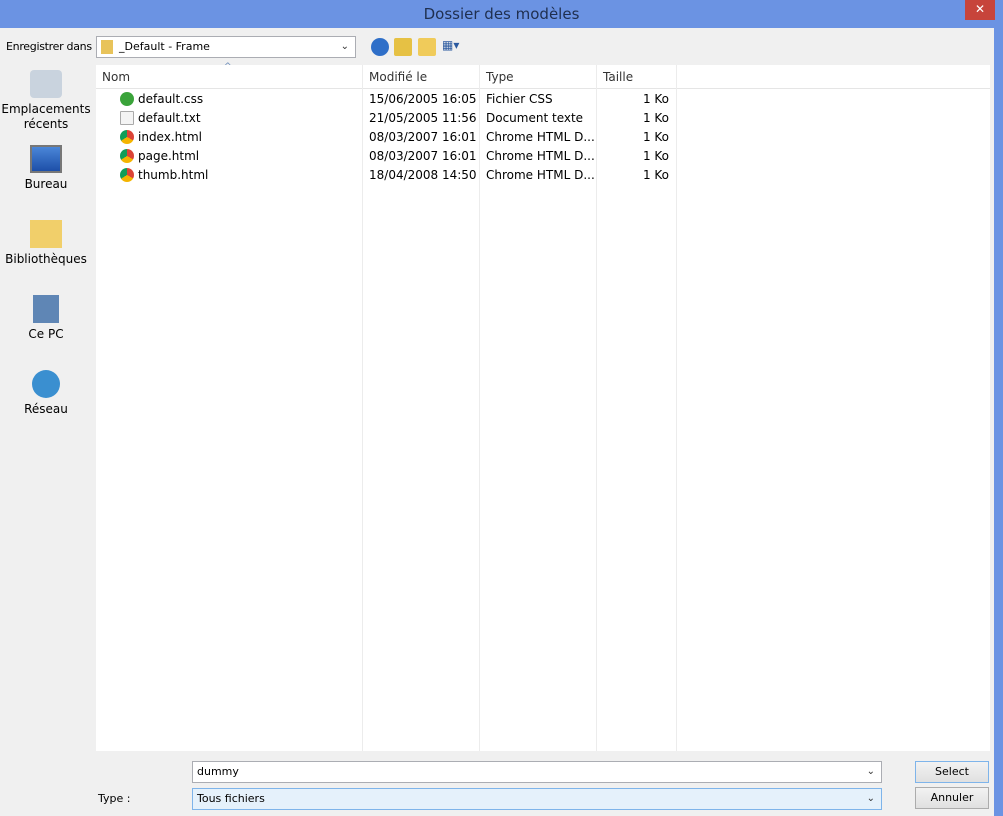 The image size is (1003, 816). Describe the element at coordinates (46, 334) in the screenshot. I see `place-label: Ce PC` at that location.